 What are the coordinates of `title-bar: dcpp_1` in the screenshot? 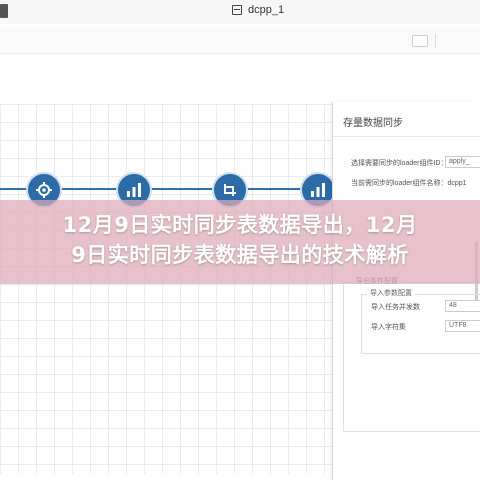 It's located at (240, 12).